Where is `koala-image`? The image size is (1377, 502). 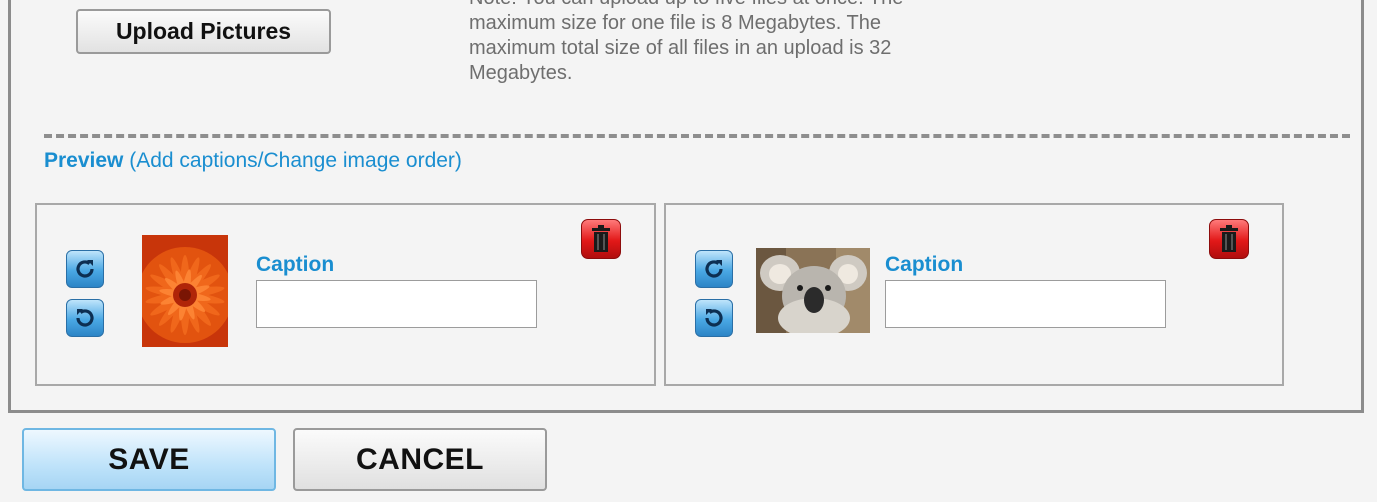 koala-image is located at coordinates (813, 290).